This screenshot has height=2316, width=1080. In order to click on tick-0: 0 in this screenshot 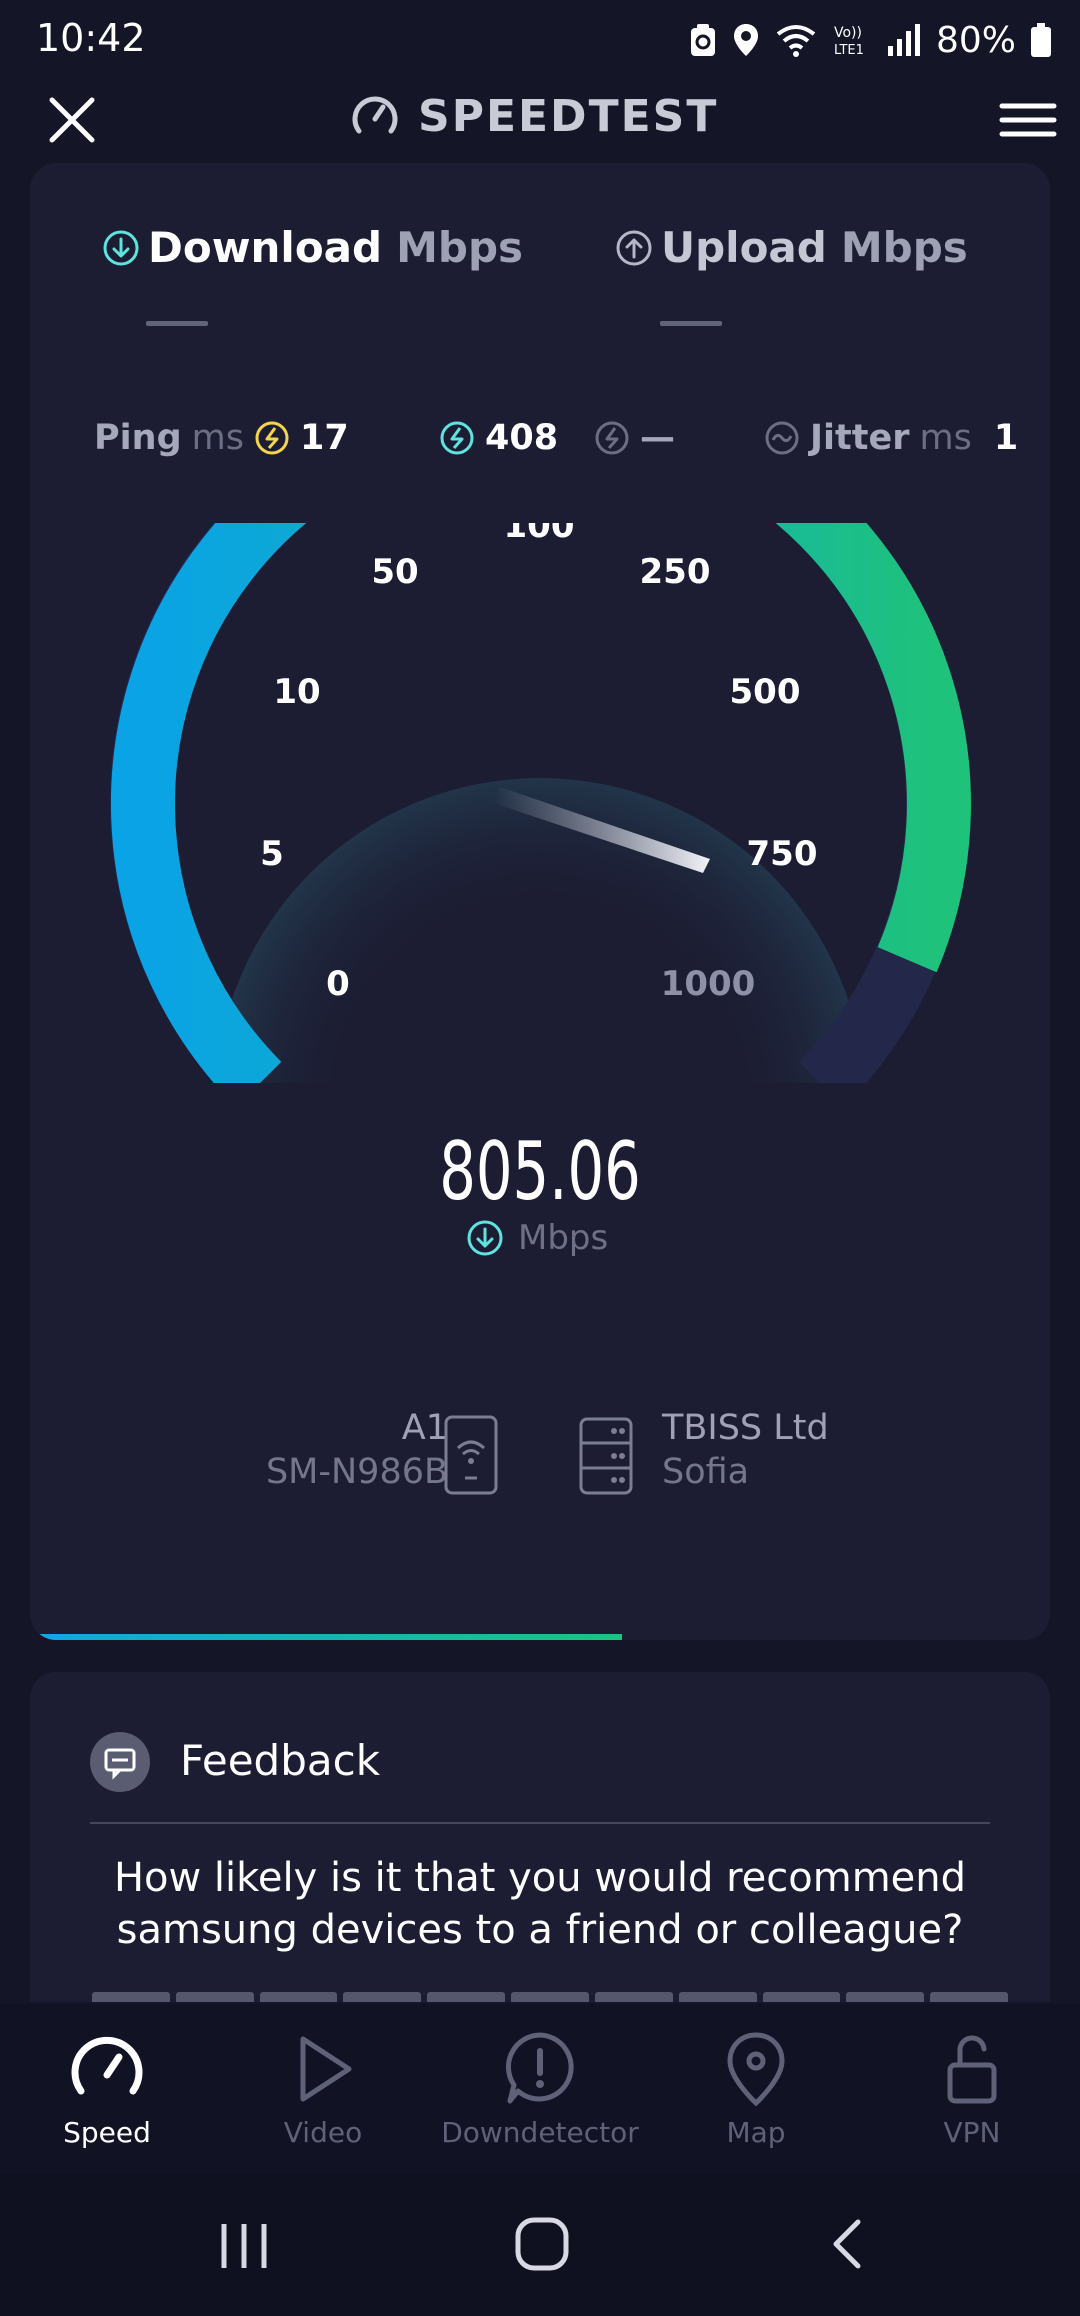, I will do `click(338, 984)`.